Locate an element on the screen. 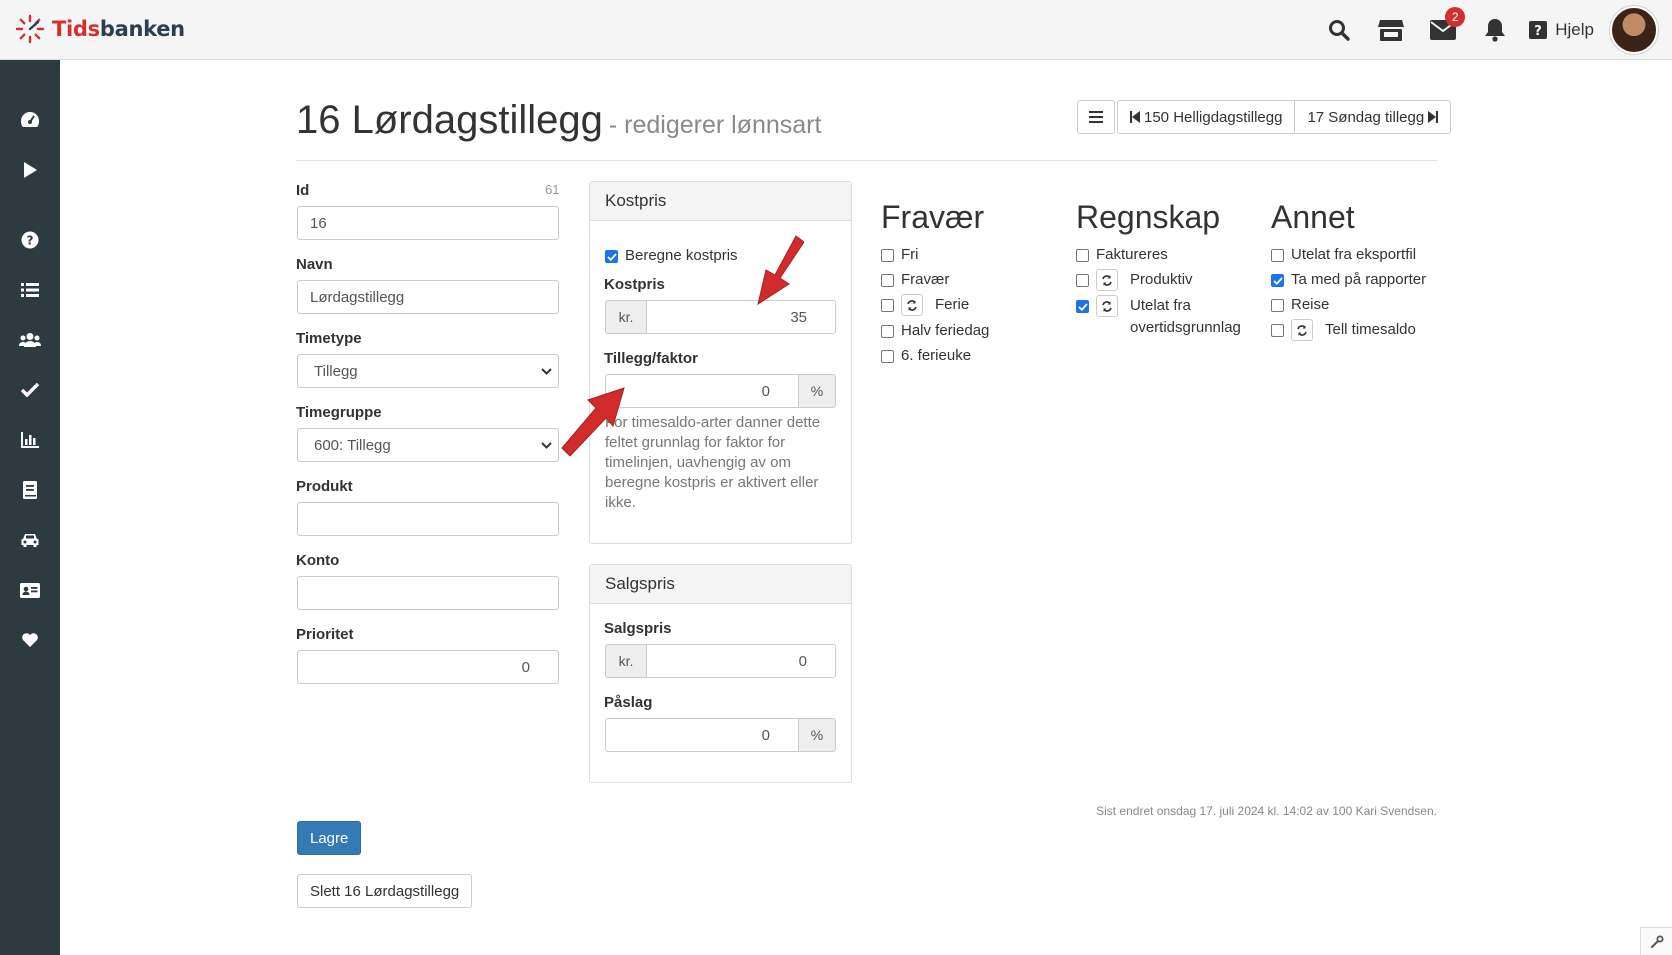 The height and width of the screenshot is (955, 1672). bar-chart-icon is located at coordinates (30, 440).